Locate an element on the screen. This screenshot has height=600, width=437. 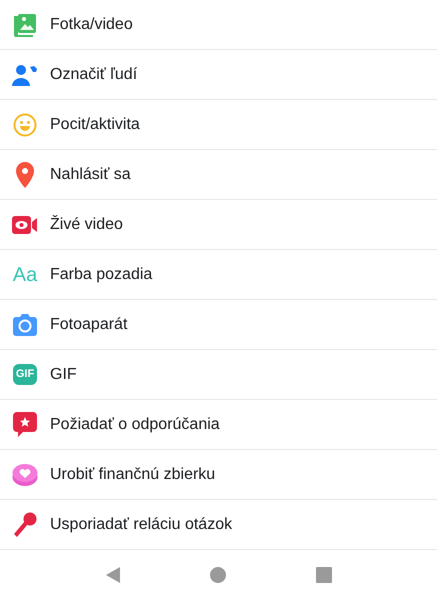
home-circle-icon is located at coordinates (218, 574).